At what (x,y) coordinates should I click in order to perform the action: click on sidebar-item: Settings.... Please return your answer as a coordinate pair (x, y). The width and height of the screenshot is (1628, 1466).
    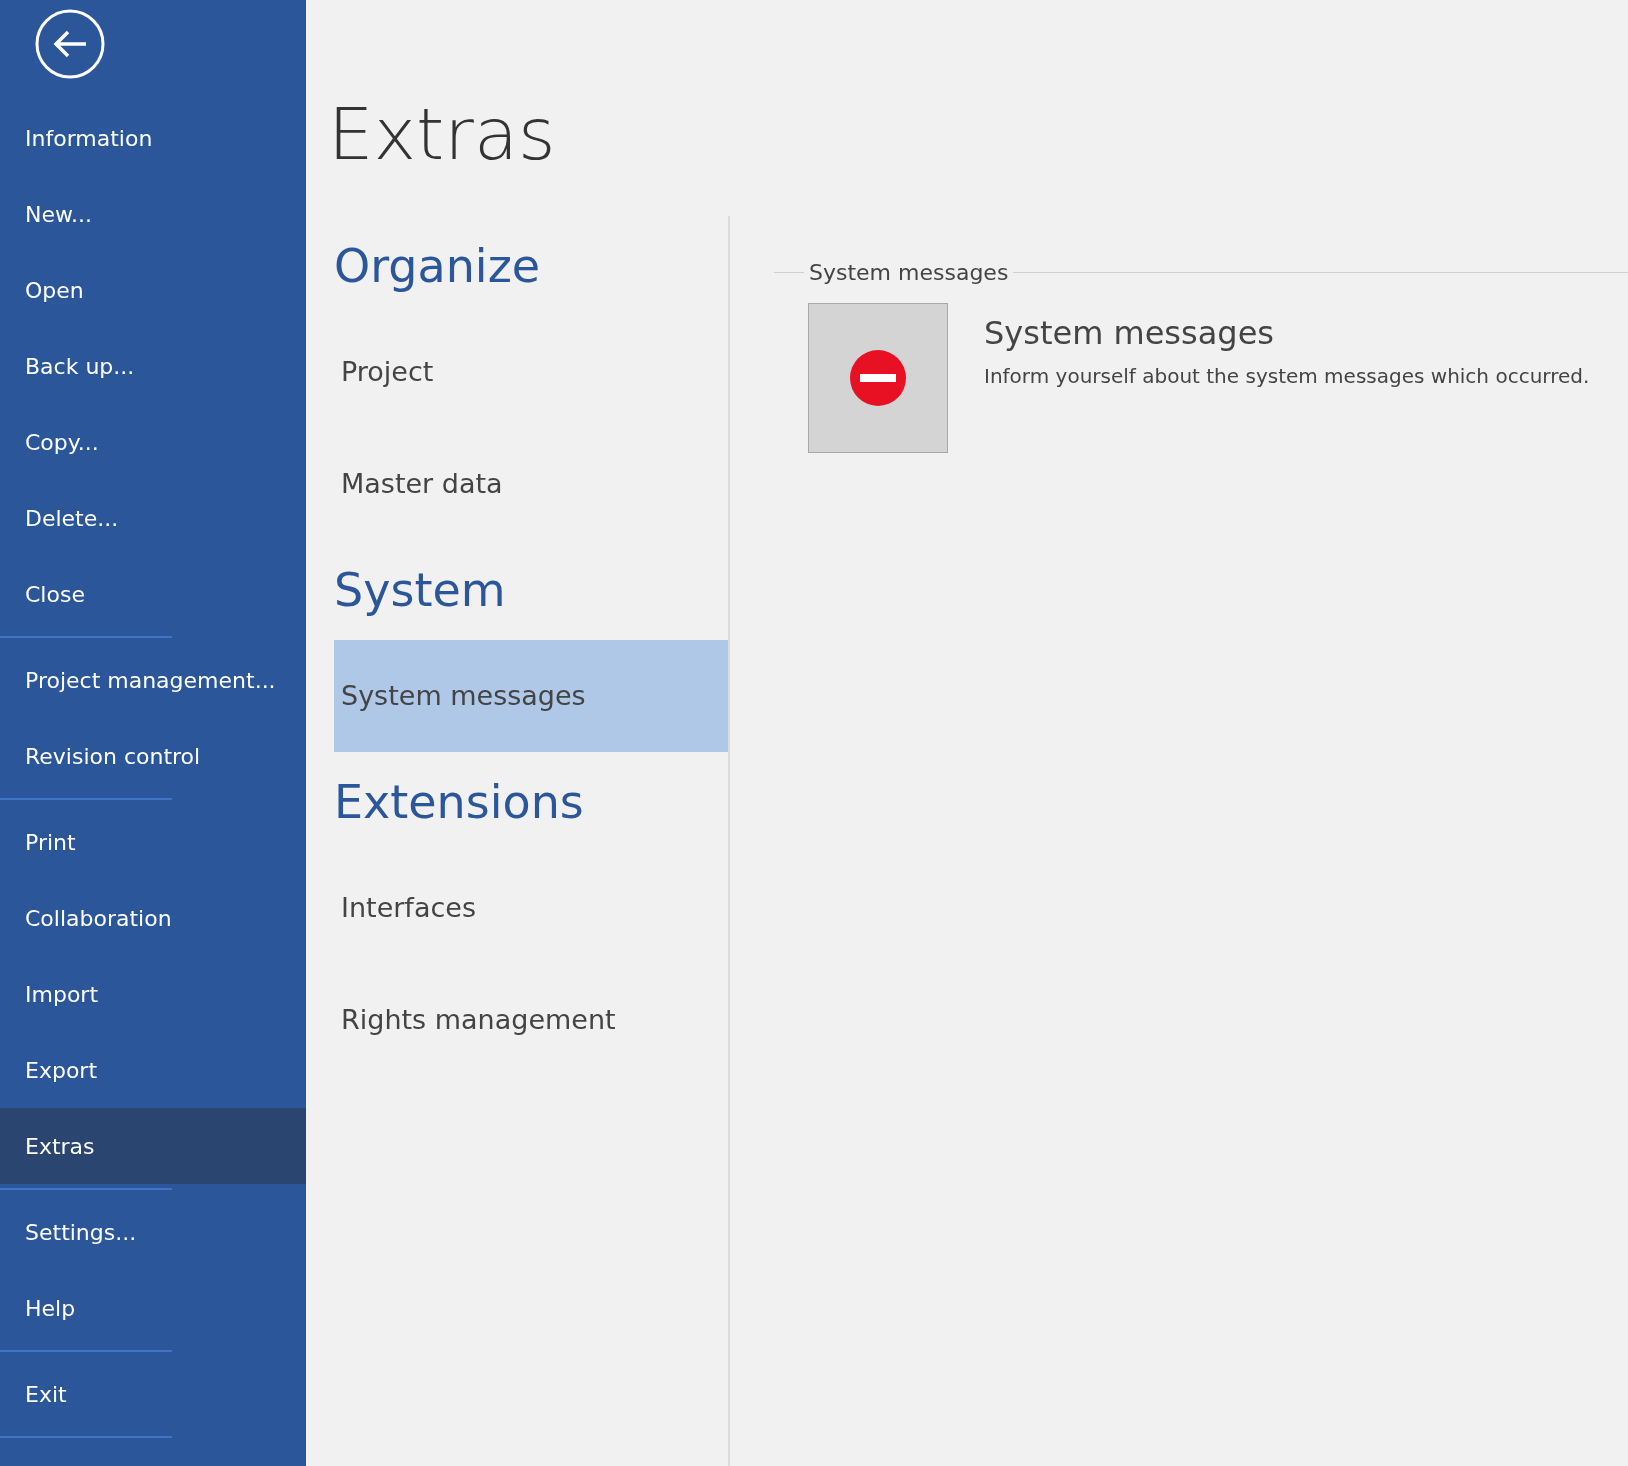
    Looking at the image, I should click on (153, 1232).